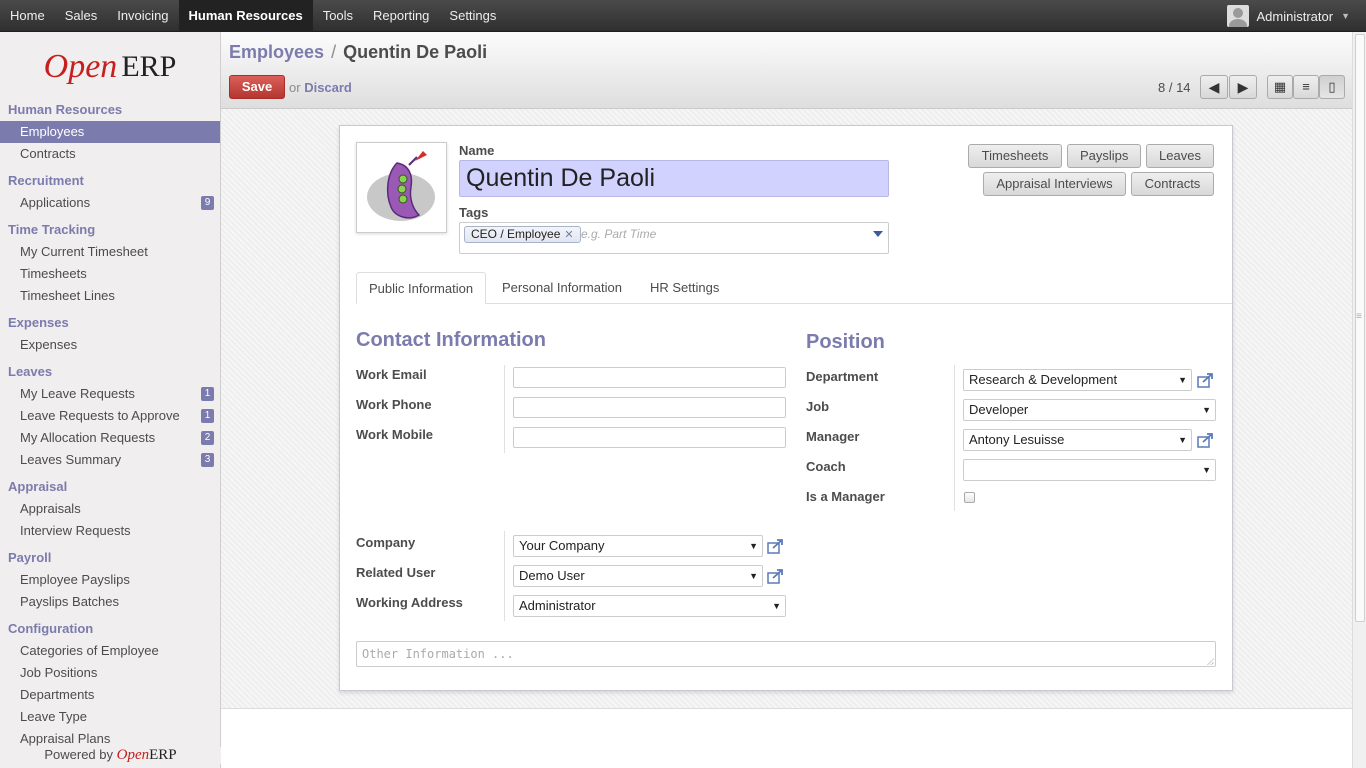  I want to click on sidebar-section-appraisal: Appraisal, so click(110, 487).